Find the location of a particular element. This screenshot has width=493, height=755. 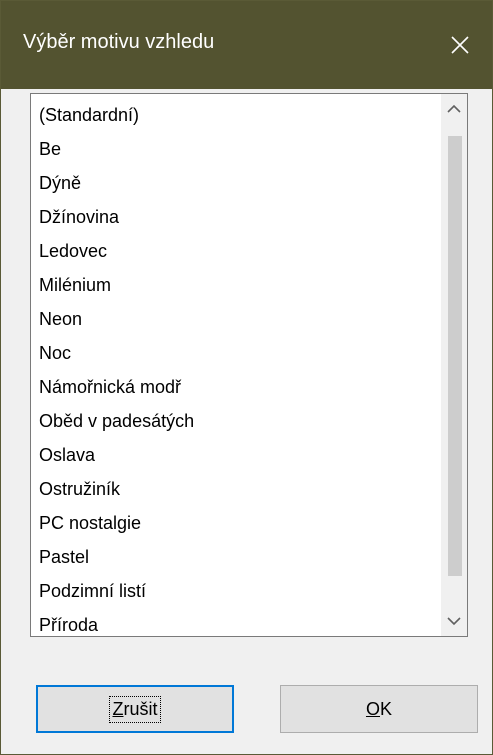

cancel-button-label: Zrušit is located at coordinates (135, 709).